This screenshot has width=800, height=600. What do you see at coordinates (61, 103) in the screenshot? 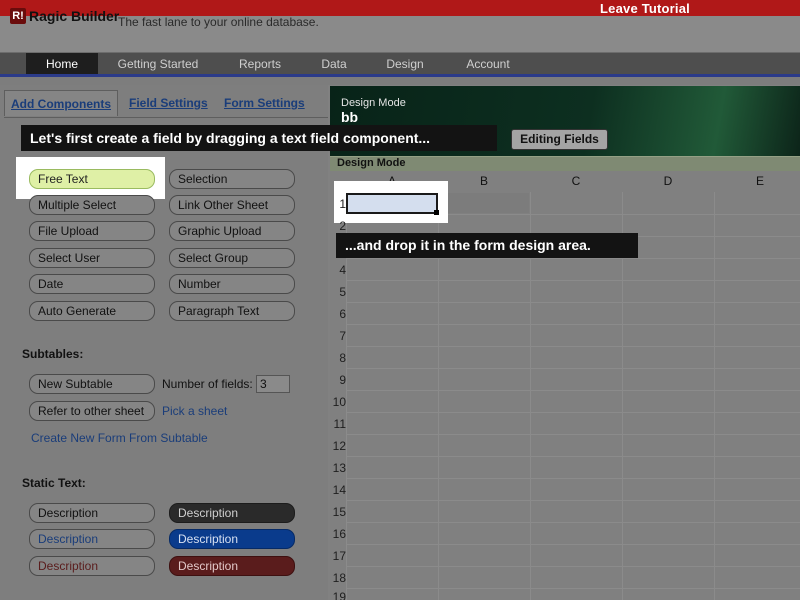
I see `tab-add-components: Add Components` at bounding box center [61, 103].